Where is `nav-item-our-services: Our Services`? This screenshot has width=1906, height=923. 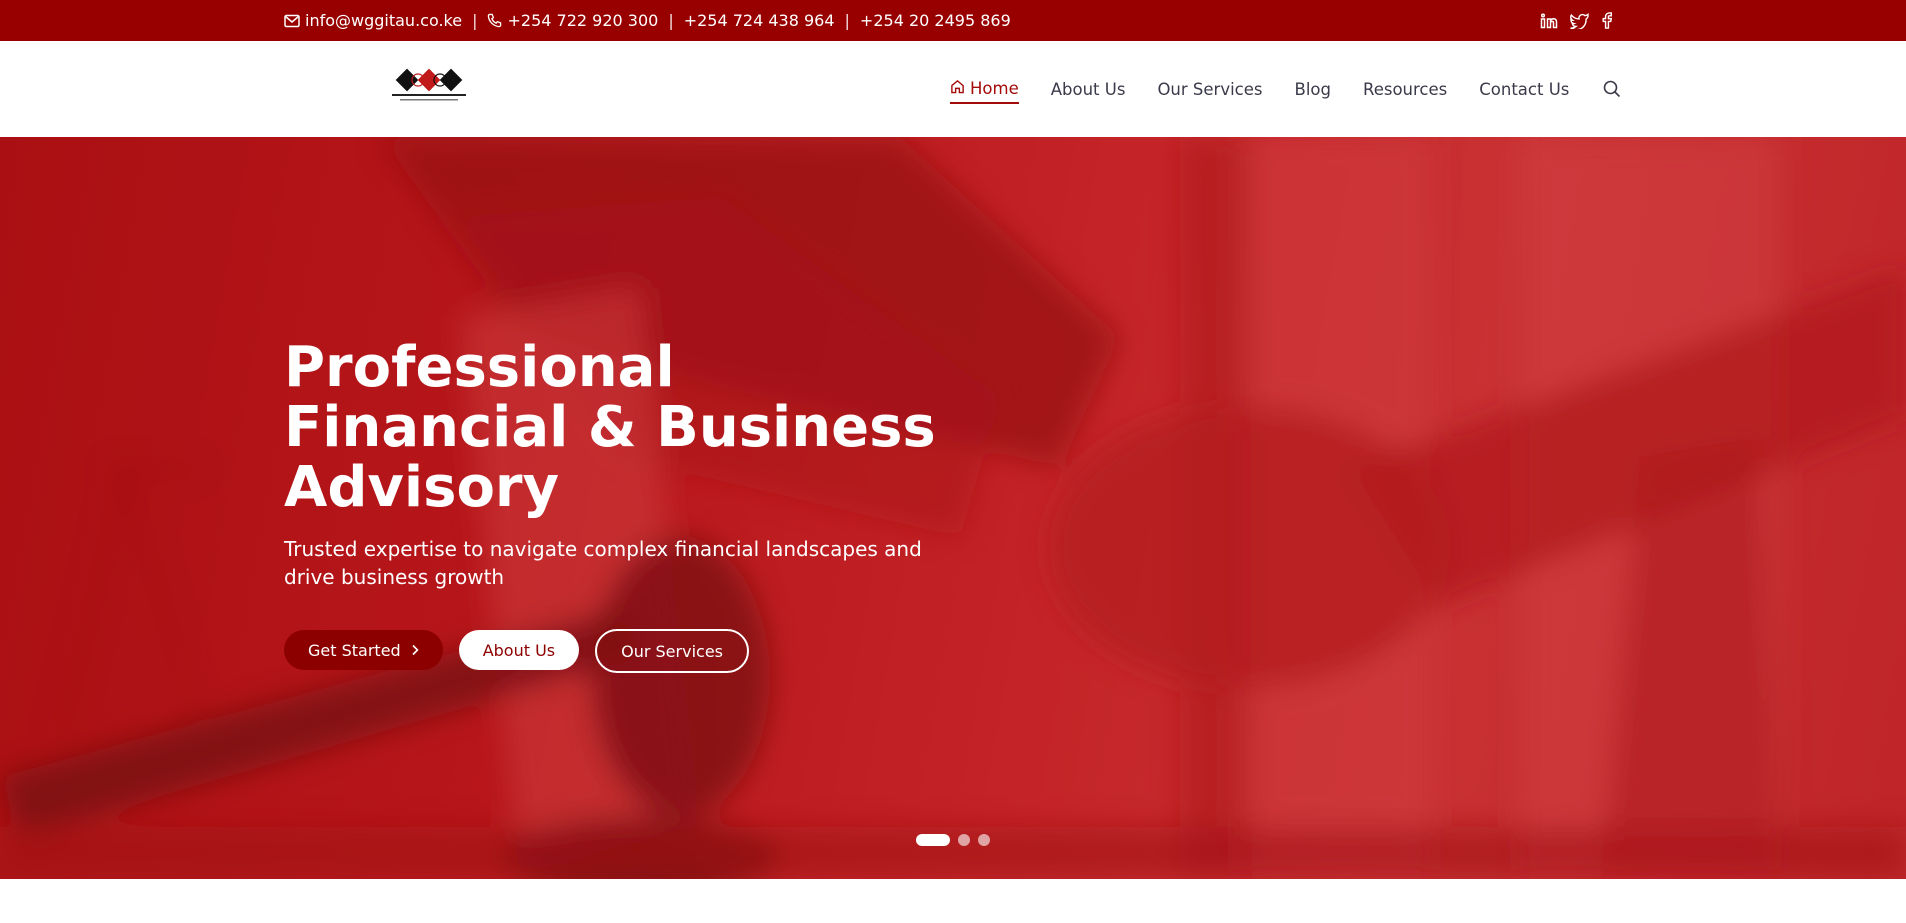
nav-item-our-services: Our Services is located at coordinates (1209, 89).